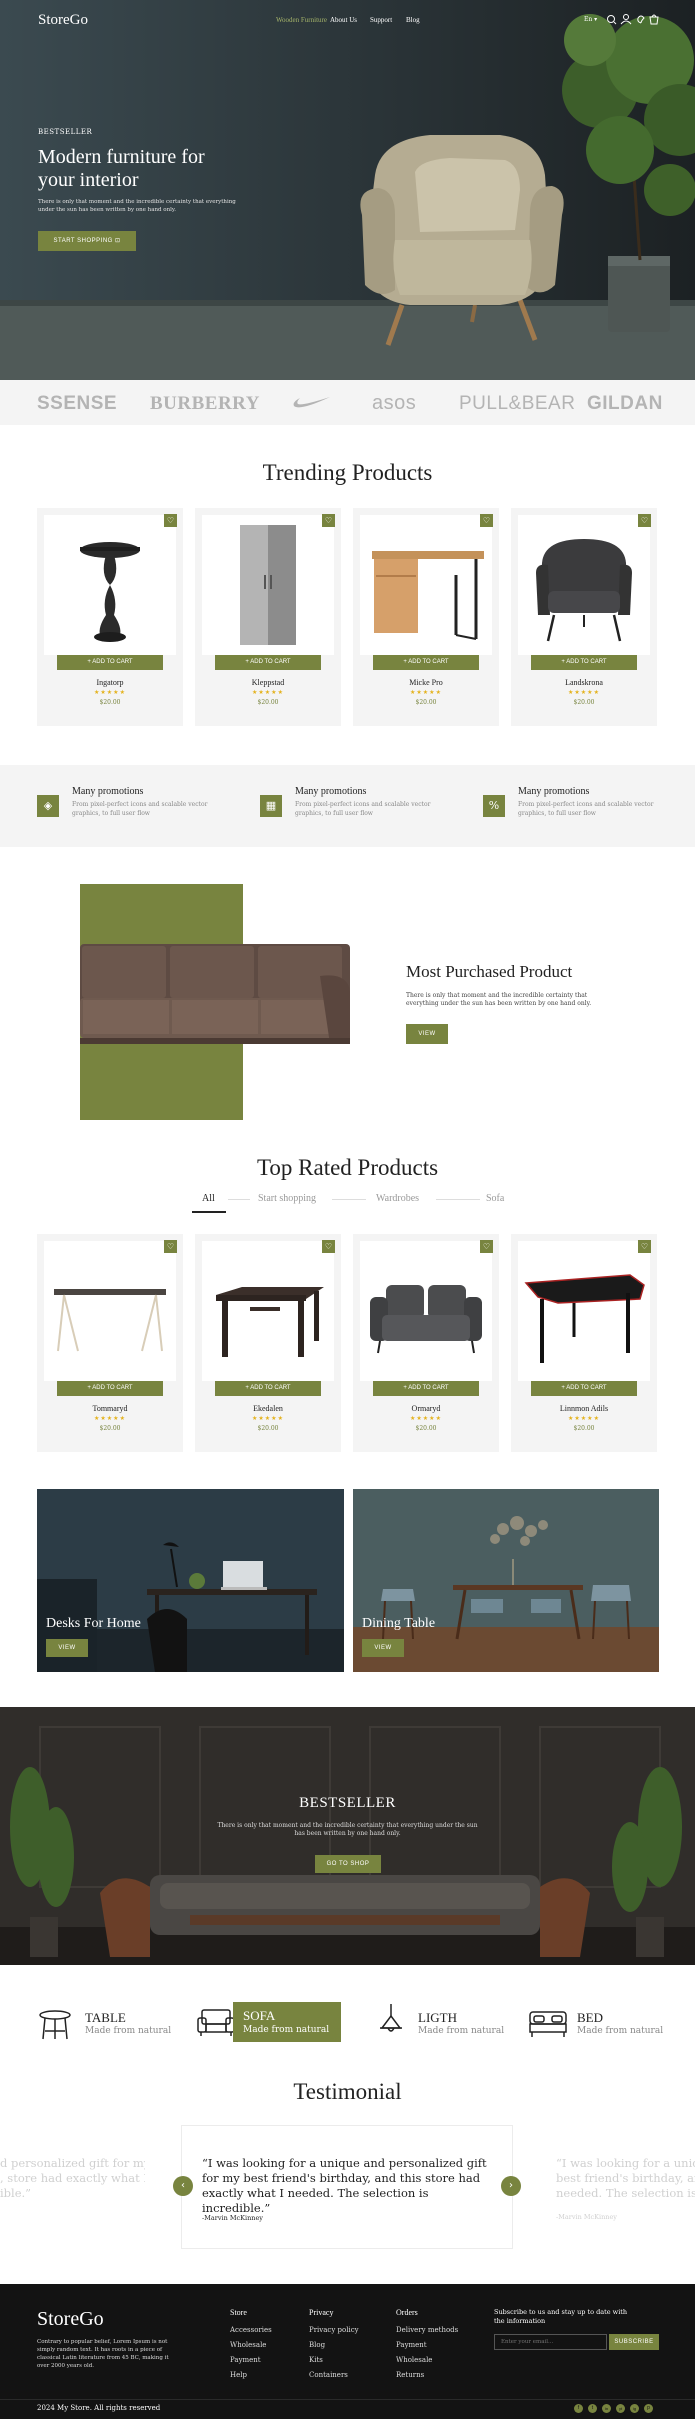 This screenshot has width=695, height=2419. I want to click on site-logo: StoreGo, so click(63, 20).